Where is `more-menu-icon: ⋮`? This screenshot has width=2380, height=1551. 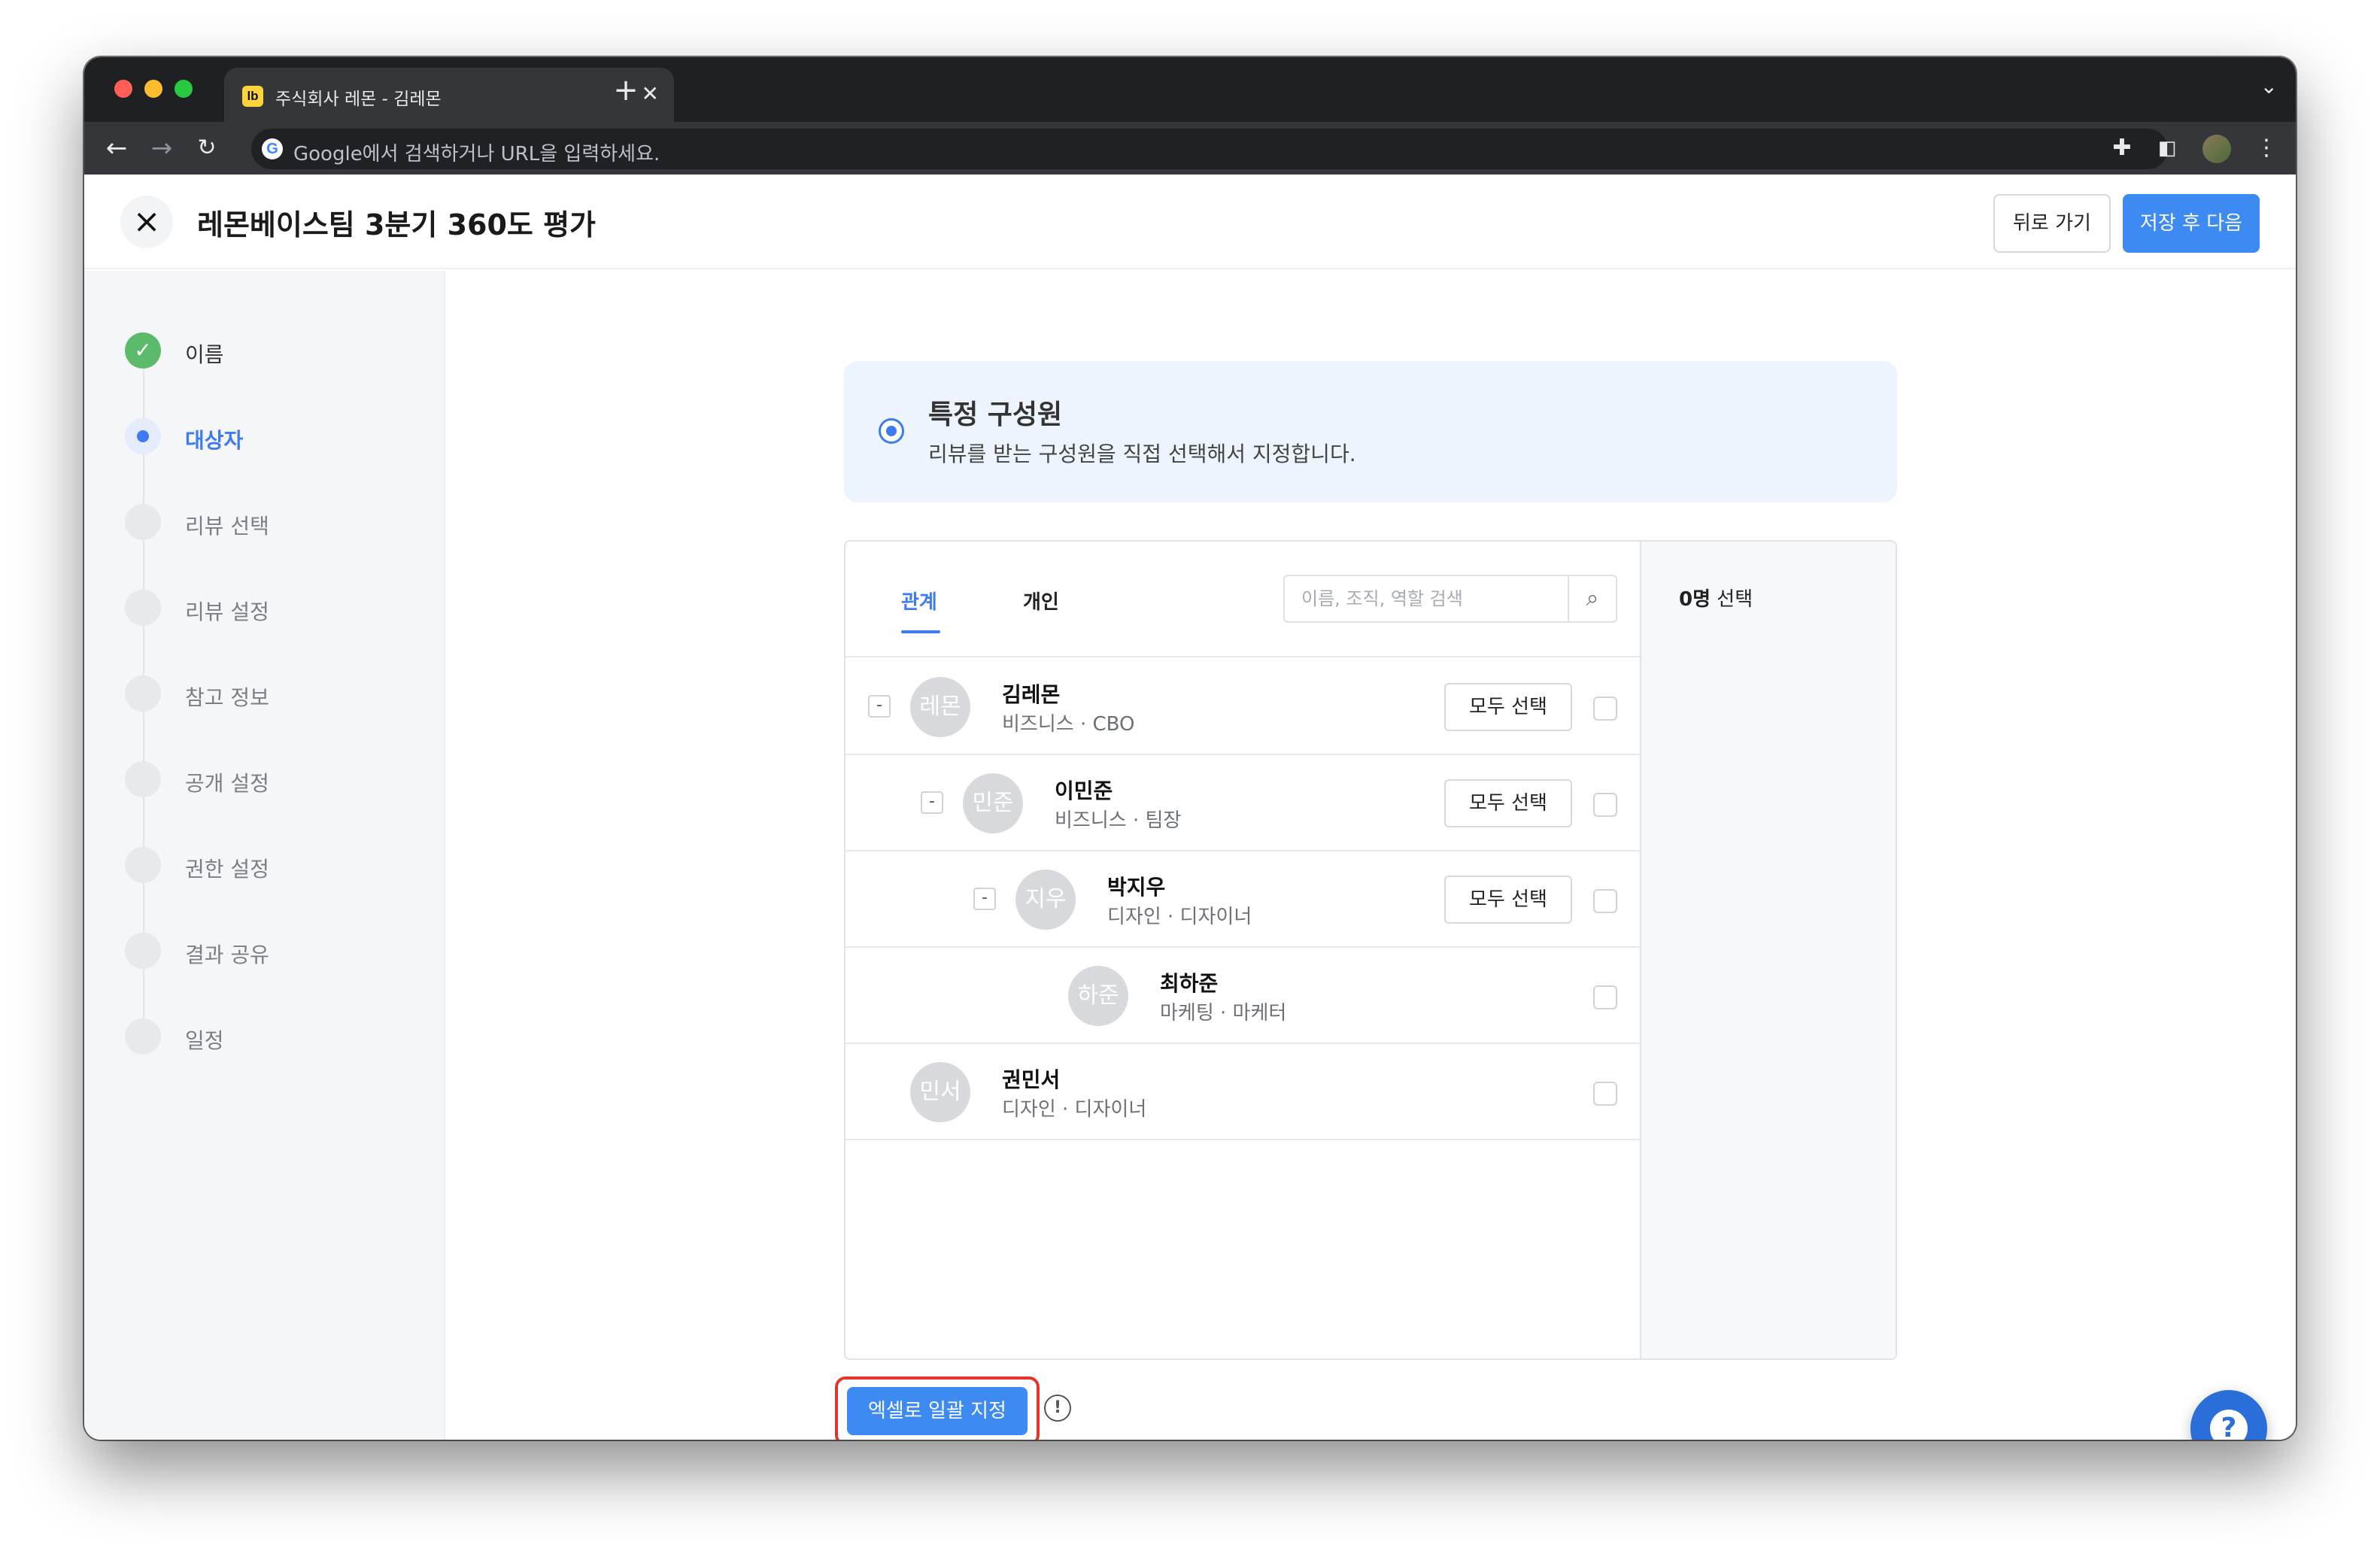
more-menu-icon: ⋮ is located at coordinates (2266, 148).